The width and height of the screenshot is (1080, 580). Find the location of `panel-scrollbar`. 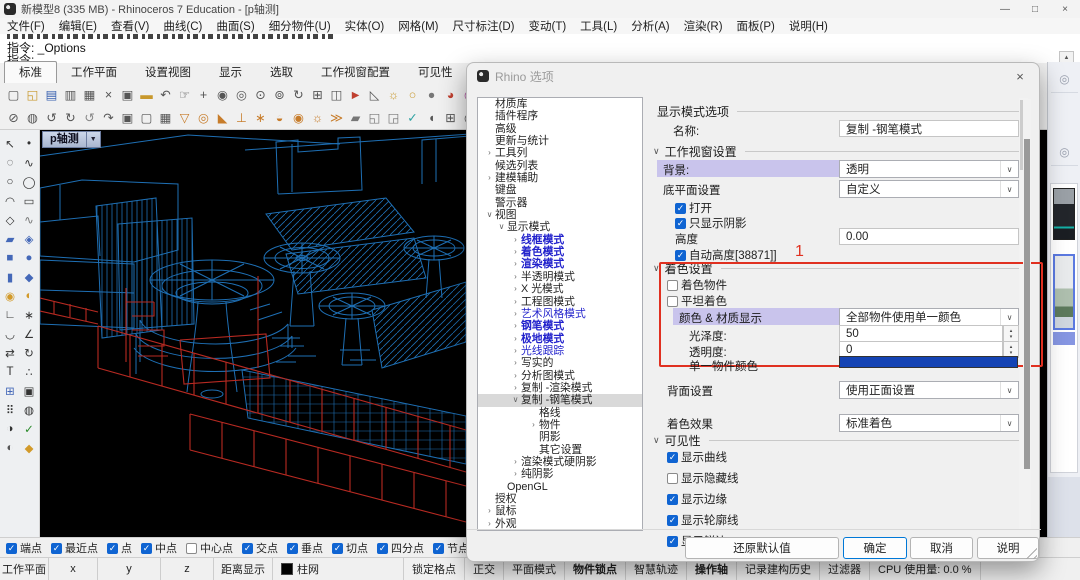

panel-scrollbar is located at coordinates (1027, 314).